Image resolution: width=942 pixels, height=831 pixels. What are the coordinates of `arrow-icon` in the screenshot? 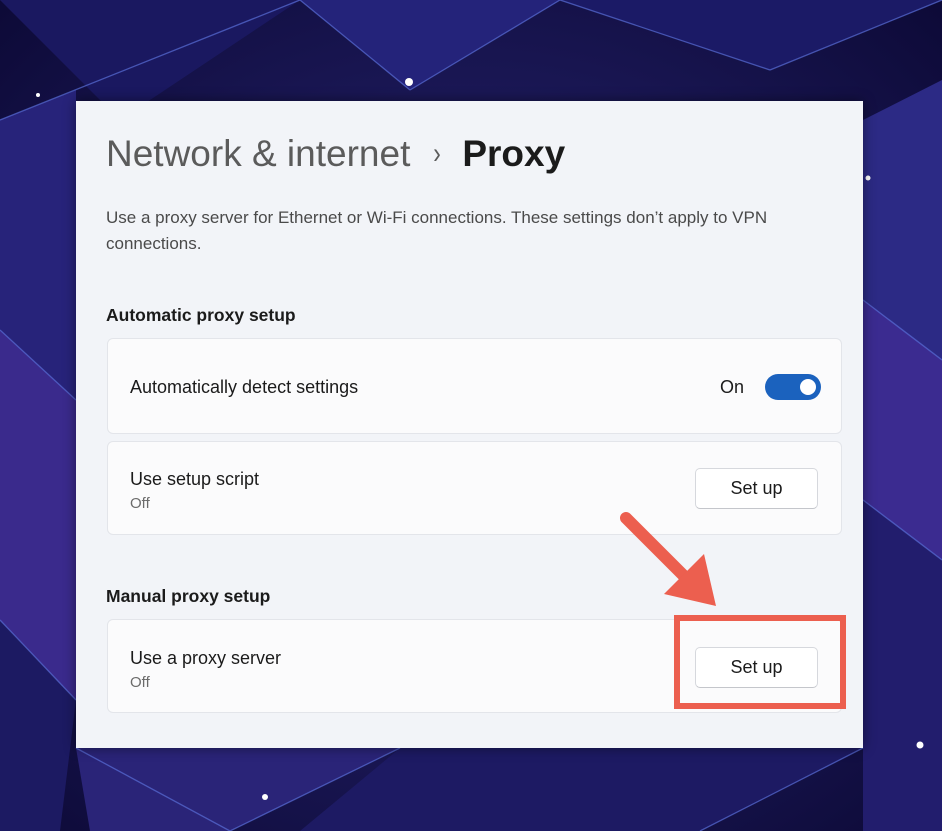 It's located at (668, 559).